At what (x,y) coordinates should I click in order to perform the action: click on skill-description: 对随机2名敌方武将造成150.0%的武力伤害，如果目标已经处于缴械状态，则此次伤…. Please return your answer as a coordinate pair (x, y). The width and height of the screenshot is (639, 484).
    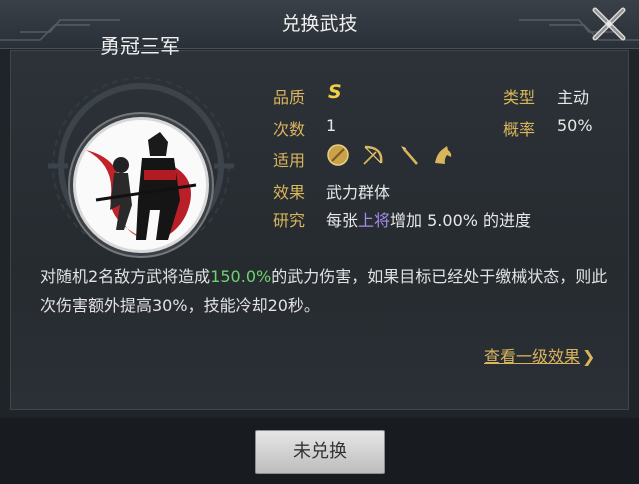
    Looking at the image, I should click on (327, 291).